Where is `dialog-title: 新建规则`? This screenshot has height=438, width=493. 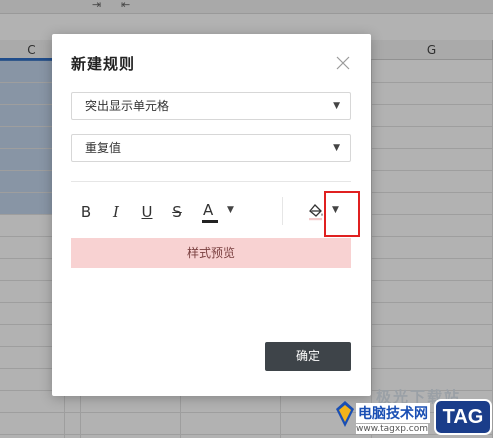 dialog-title: 新建规则 is located at coordinates (103, 64).